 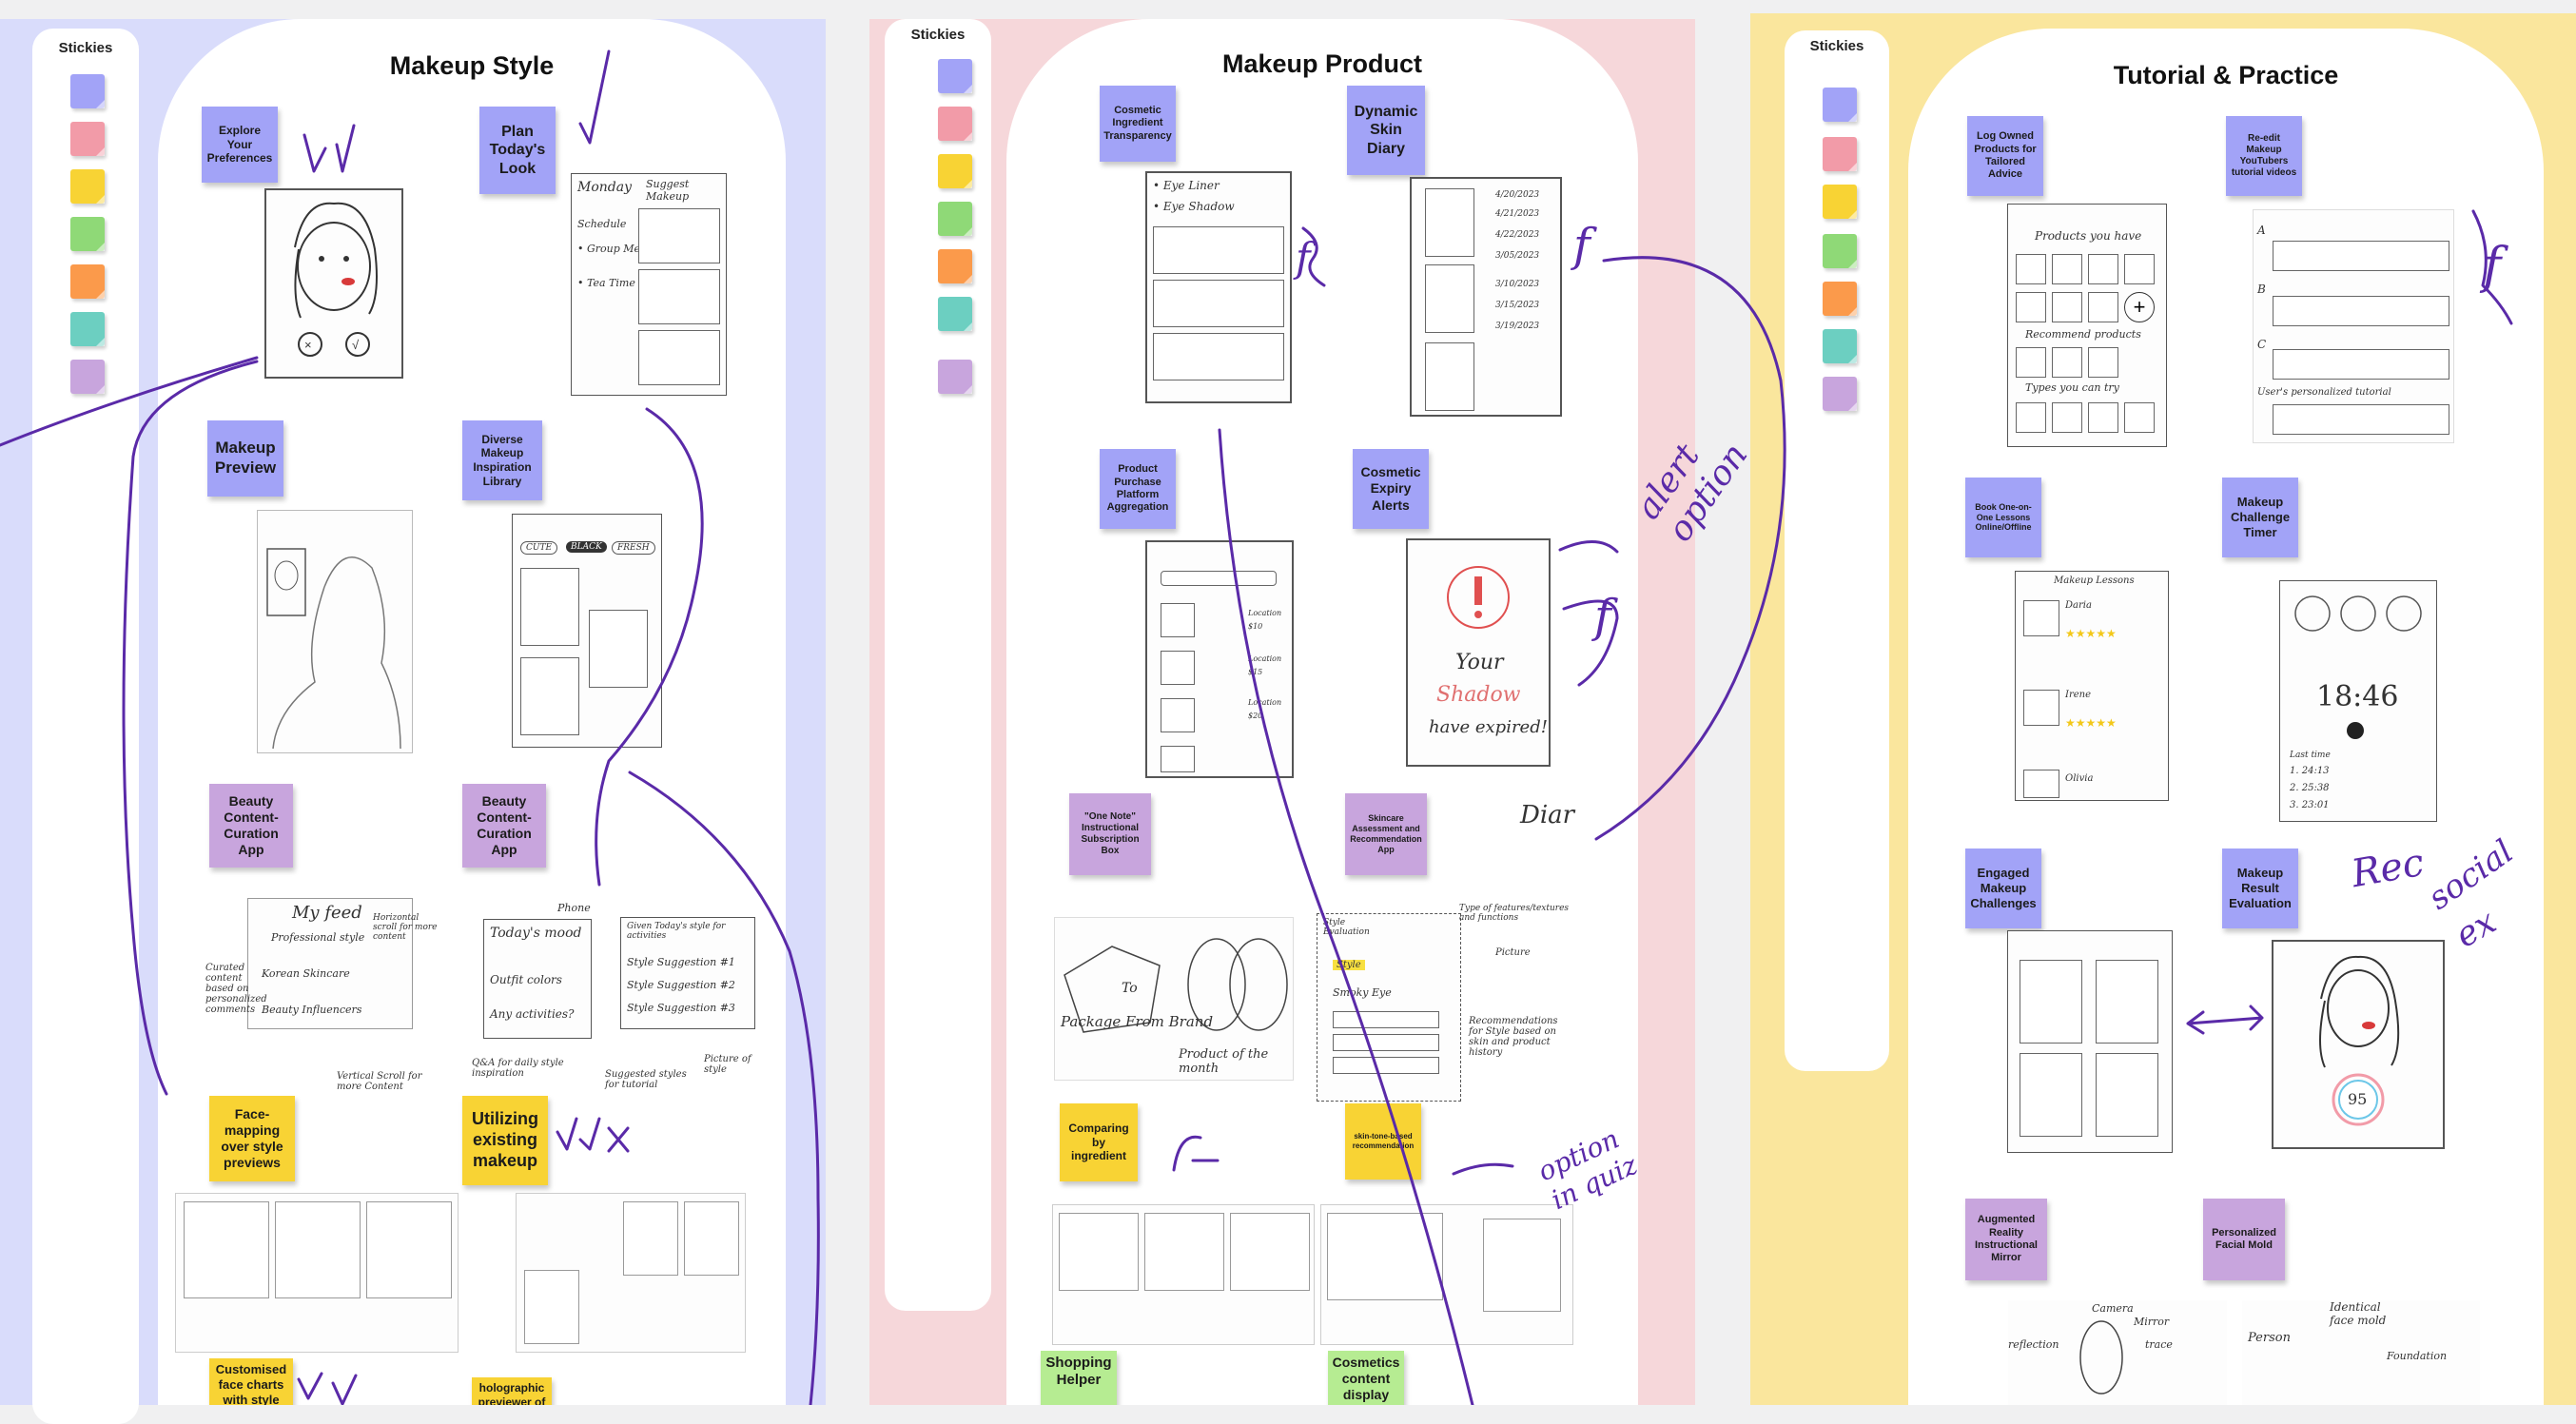 I want to click on sticky-book-lessons: Book One-on-One Lessons Online/Offline, so click(x=2003, y=517).